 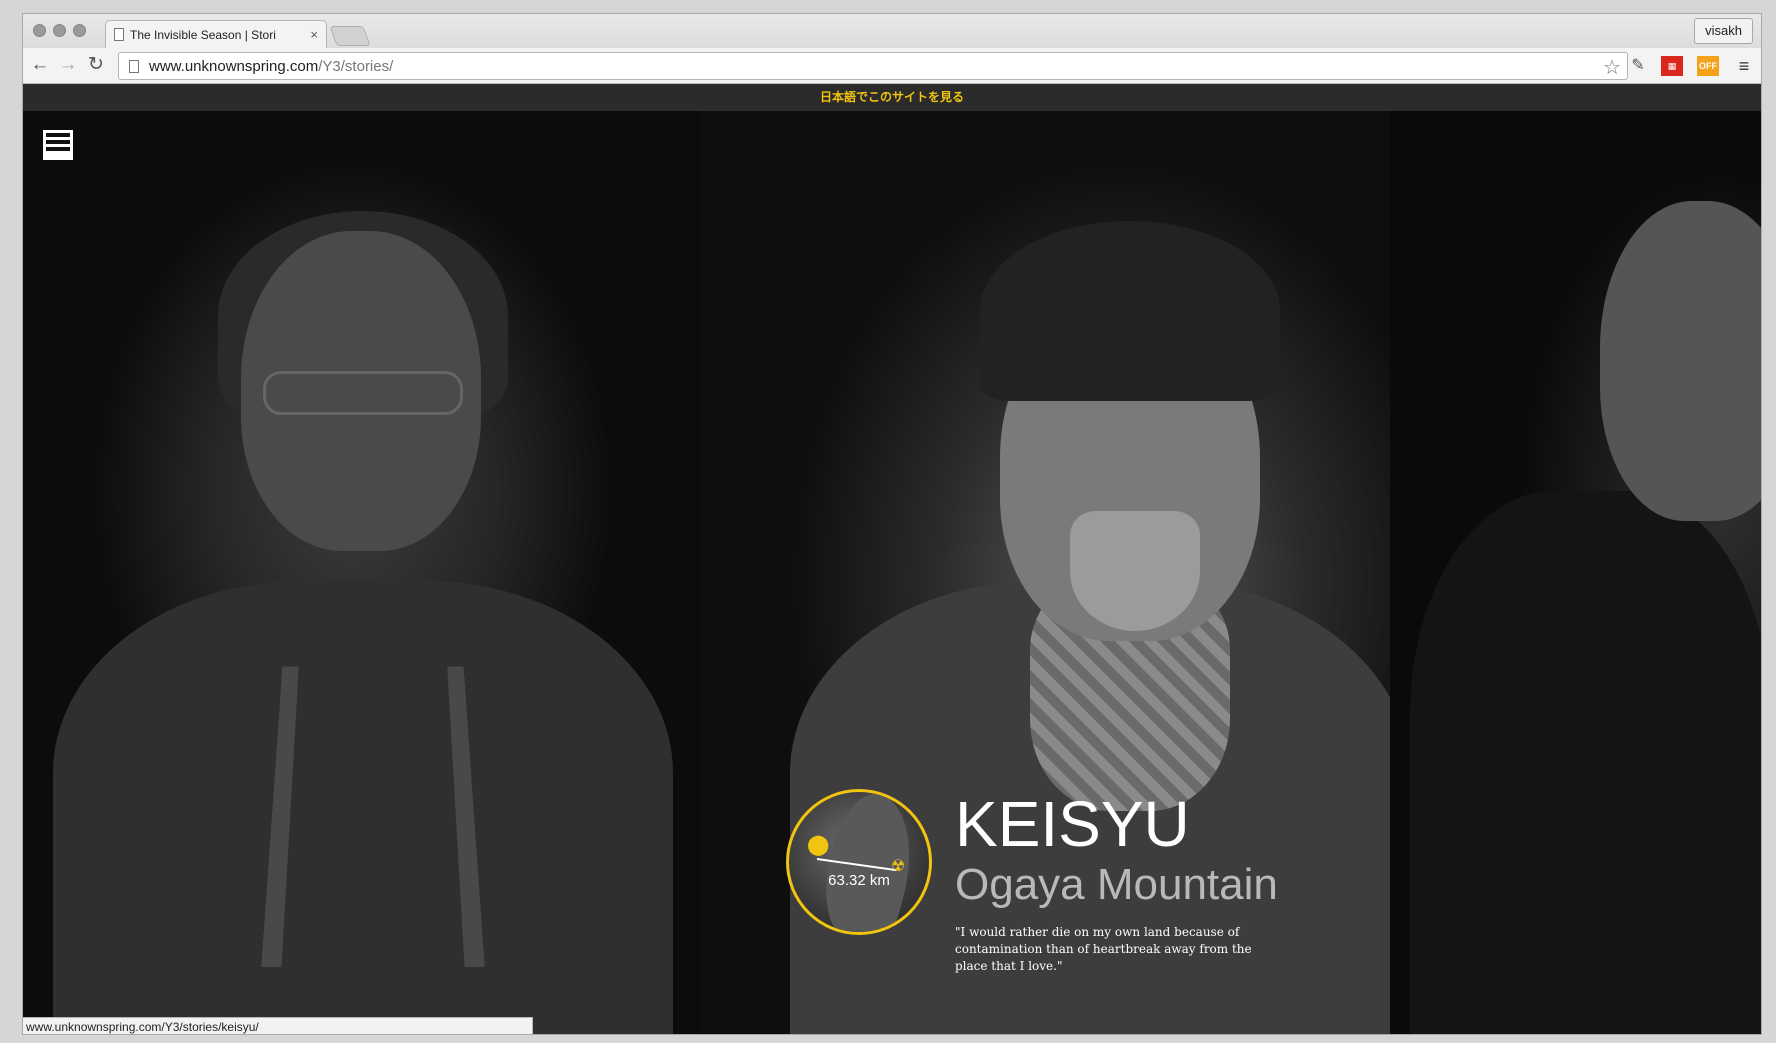 What do you see at coordinates (1135, 571) in the screenshot?
I see `portrait-beard` at bounding box center [1135, 571].